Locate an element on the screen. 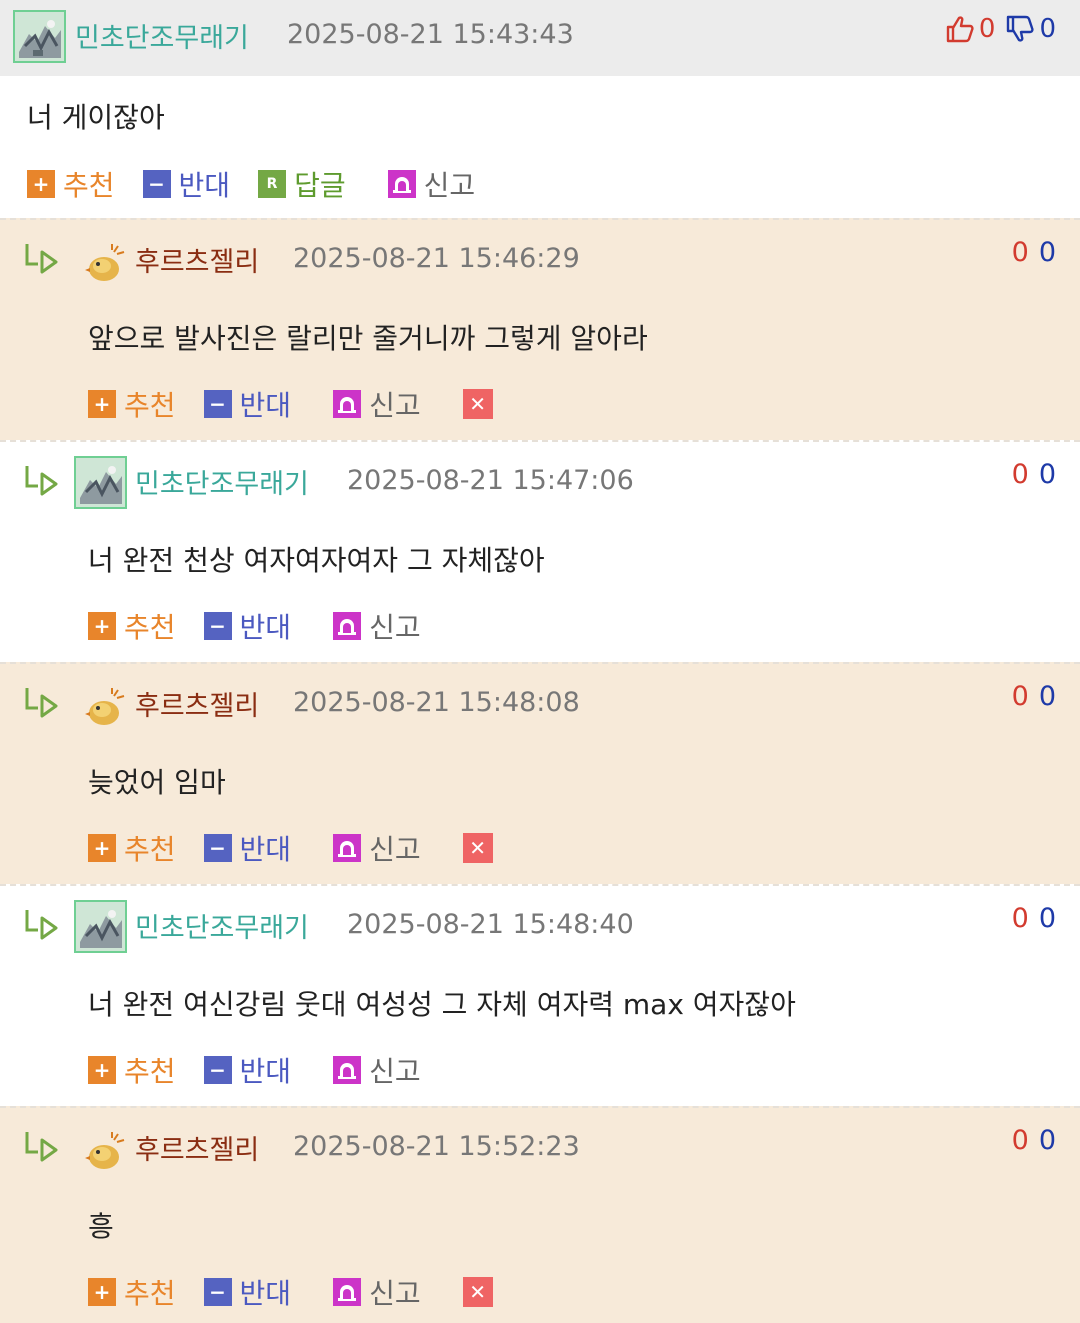 This screenshot has width=1080, height=1323. comment-text: 늦었어 임마 is located at coordinates (157, 782).